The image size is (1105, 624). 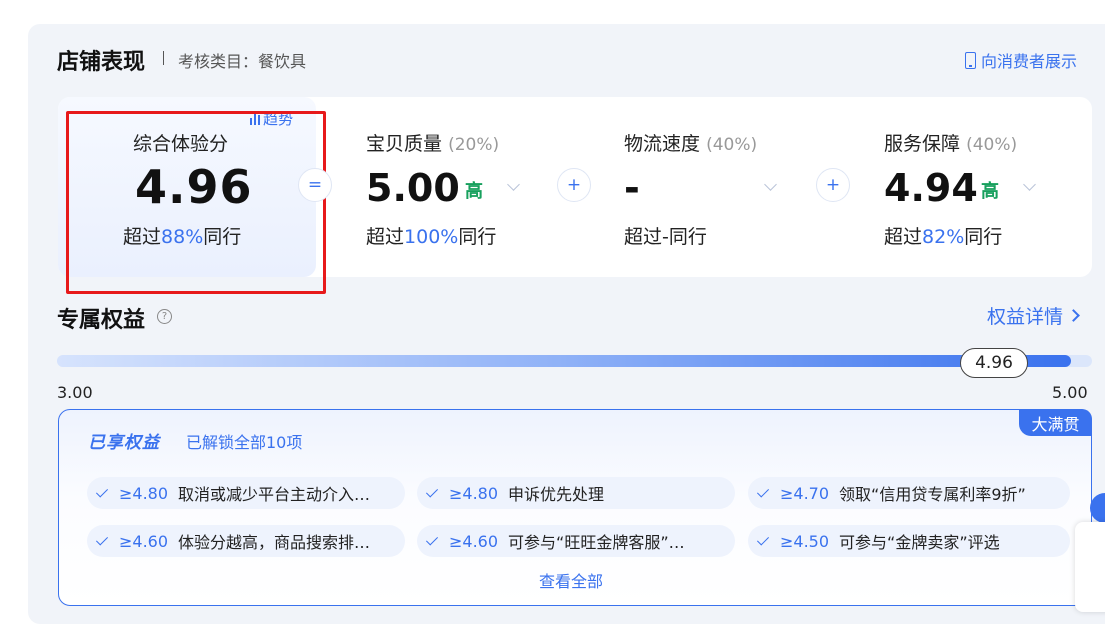 What do you see at coordinates (994, 363) in the screenshot?
I see `score-progress-value: 4.96` at bounding box center [994, 363].